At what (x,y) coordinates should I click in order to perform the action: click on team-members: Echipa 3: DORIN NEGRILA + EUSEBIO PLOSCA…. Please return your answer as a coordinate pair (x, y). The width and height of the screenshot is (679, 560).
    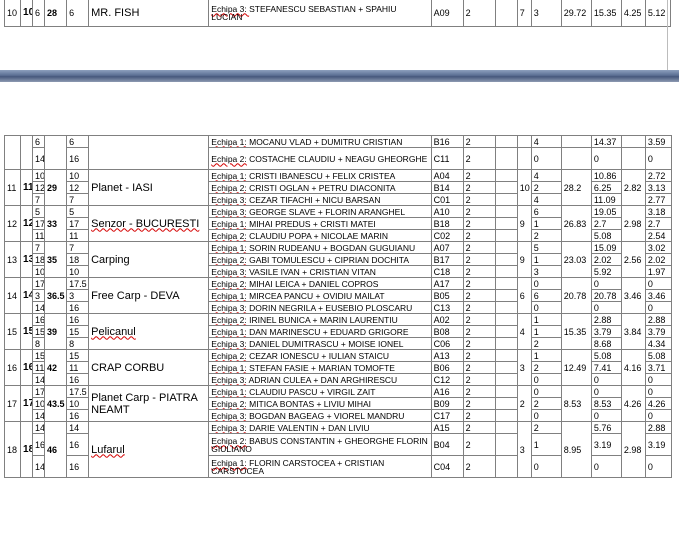
    Looking at the image, I should click on (320, 307).